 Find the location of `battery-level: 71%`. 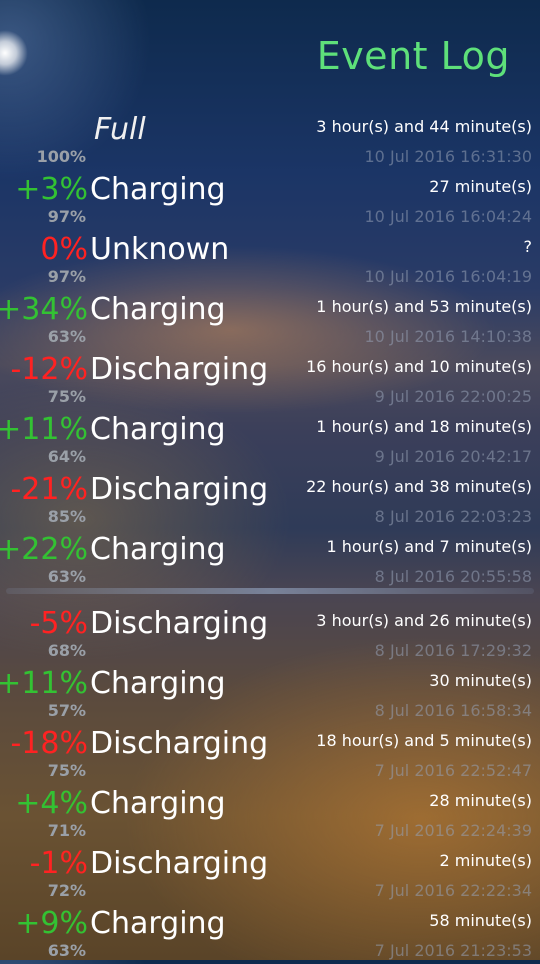

battery-level: 71% is located at coordinates (66, 830).